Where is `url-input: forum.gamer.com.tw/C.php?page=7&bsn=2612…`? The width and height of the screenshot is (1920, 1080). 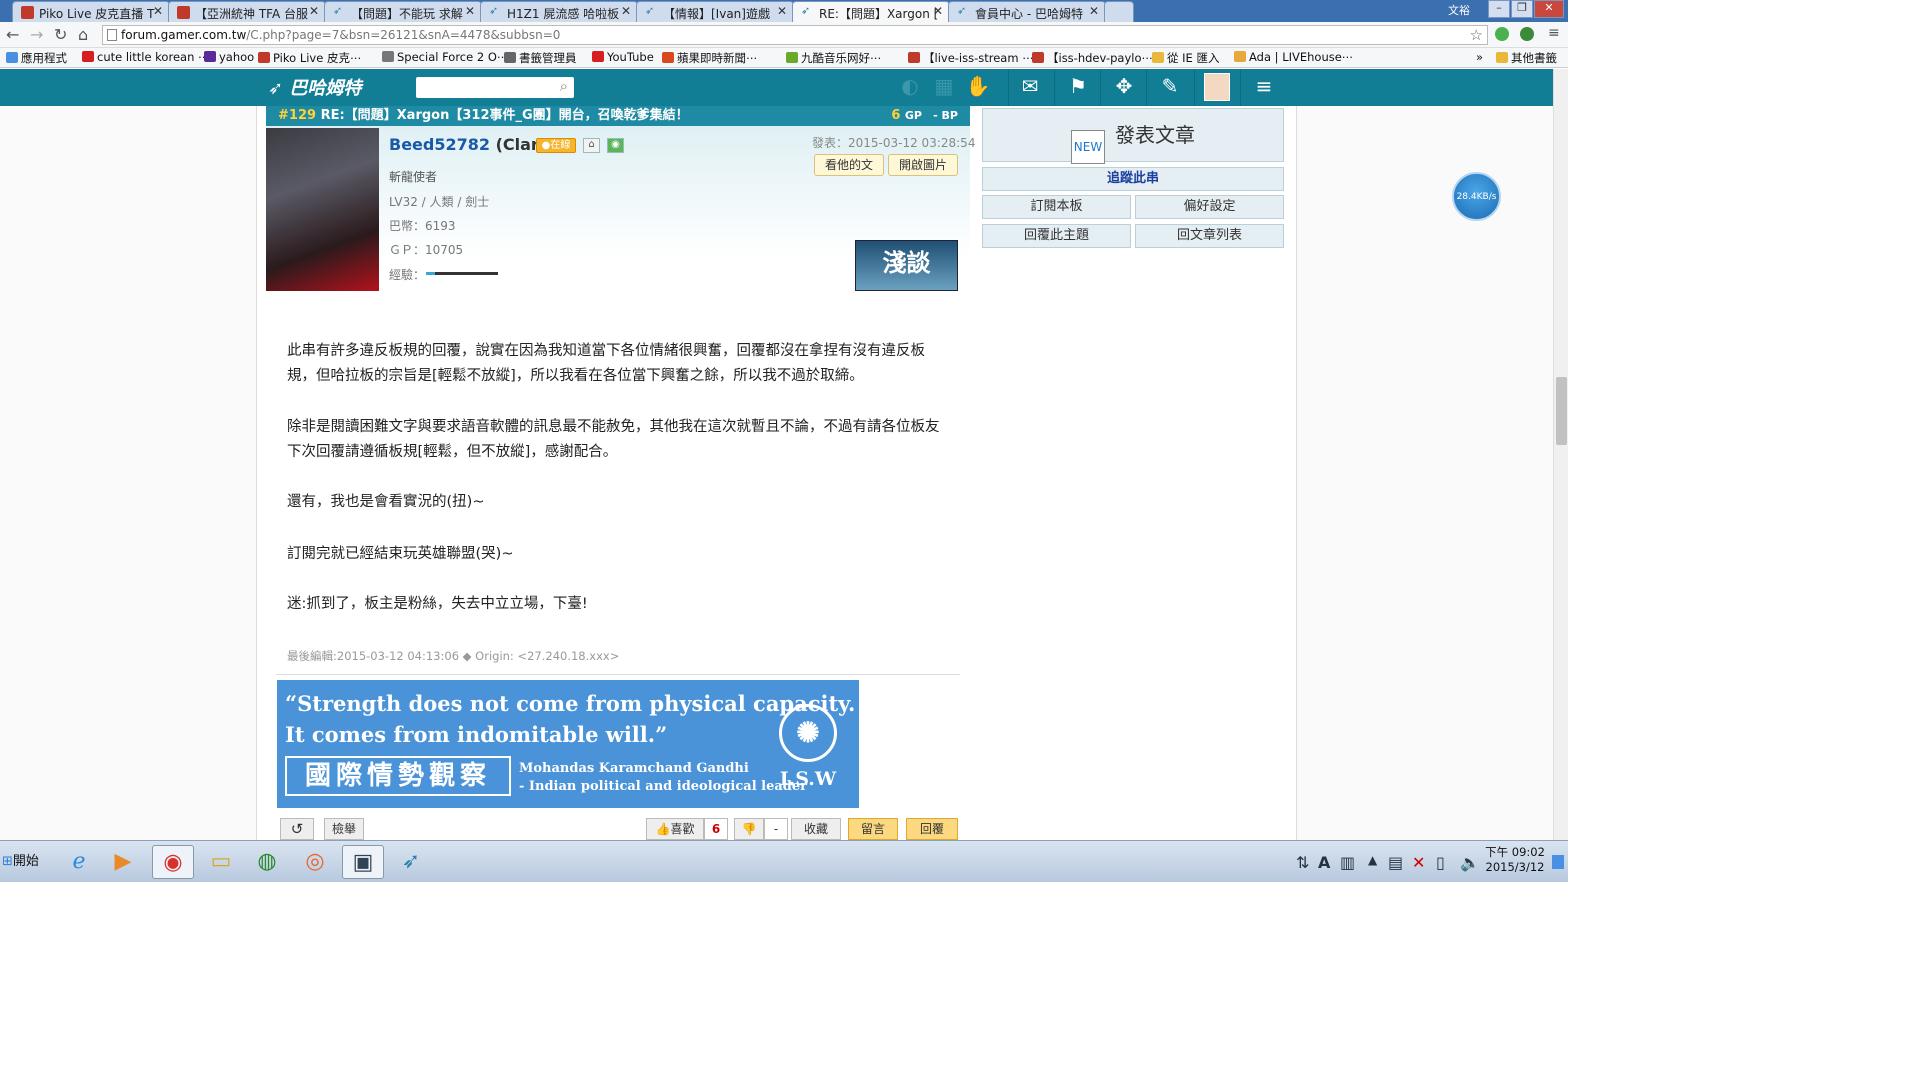 url-input: forum.gamer.com.tw/C.php?page=7&bsn=2612… is located at coordinates (795, 35).